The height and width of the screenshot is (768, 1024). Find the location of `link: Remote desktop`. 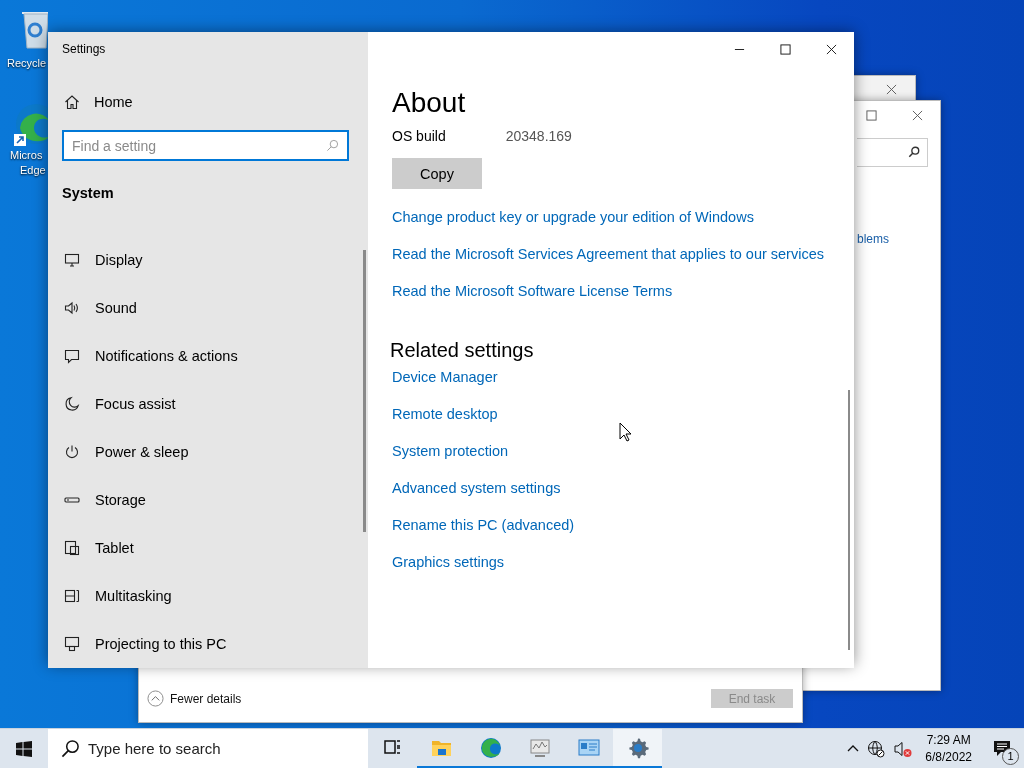

link: Remote desktop is located at coordinates (445, 414).